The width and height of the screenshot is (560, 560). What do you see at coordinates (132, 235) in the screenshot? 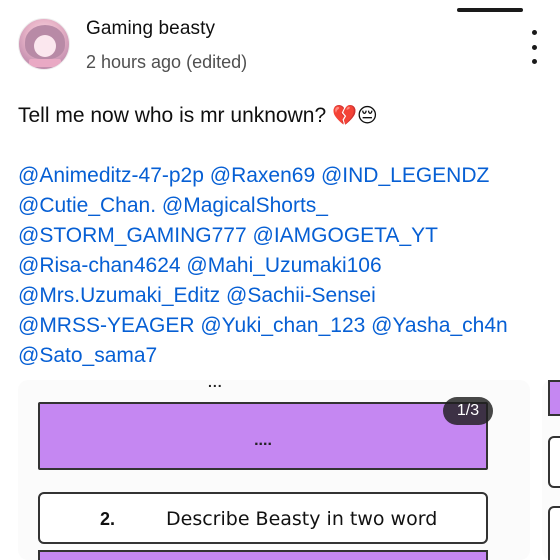
I see `mention-link: @STORM_GAMING777` at bounding box center [132, 235].